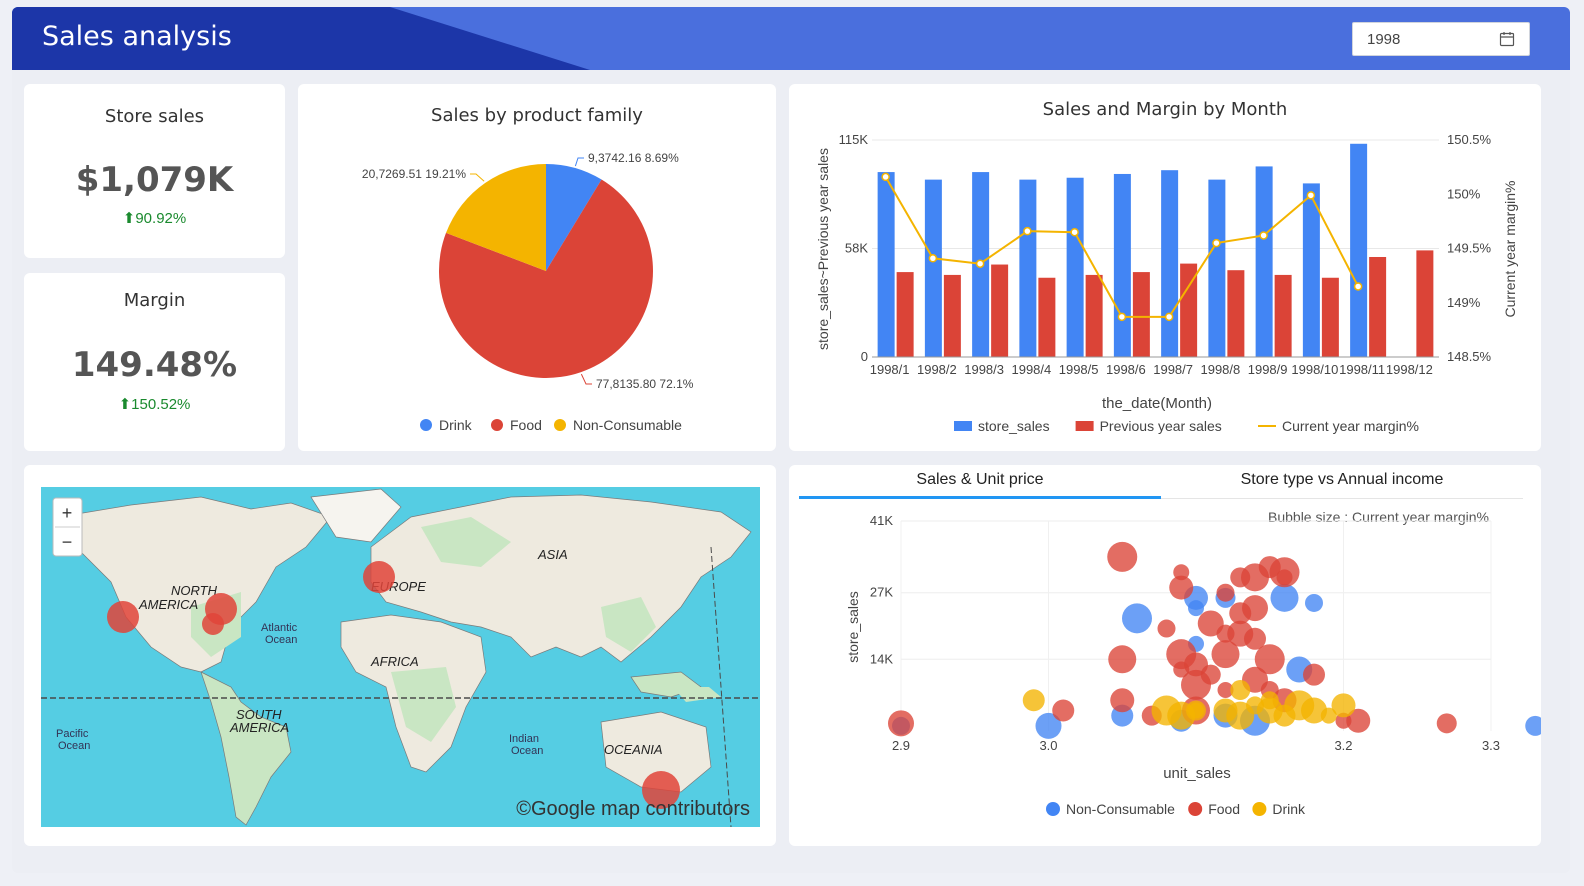 The image size is (1584, 886). I want to click on margin-value: 149.48%, so click(154, 365).